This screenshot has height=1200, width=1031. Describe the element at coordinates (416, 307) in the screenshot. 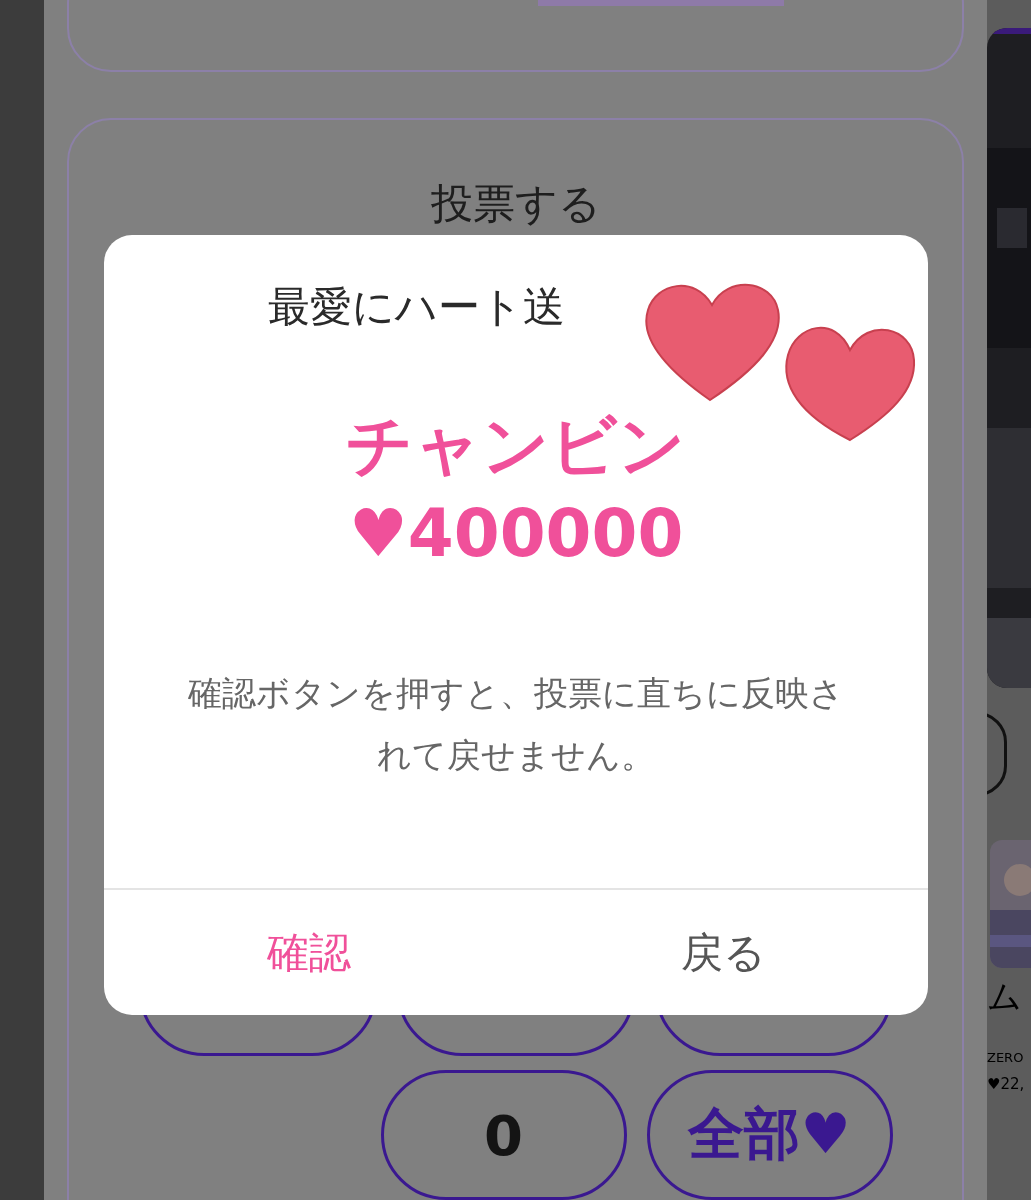

I see `dialog-title: 最愛にハート送` at that location.